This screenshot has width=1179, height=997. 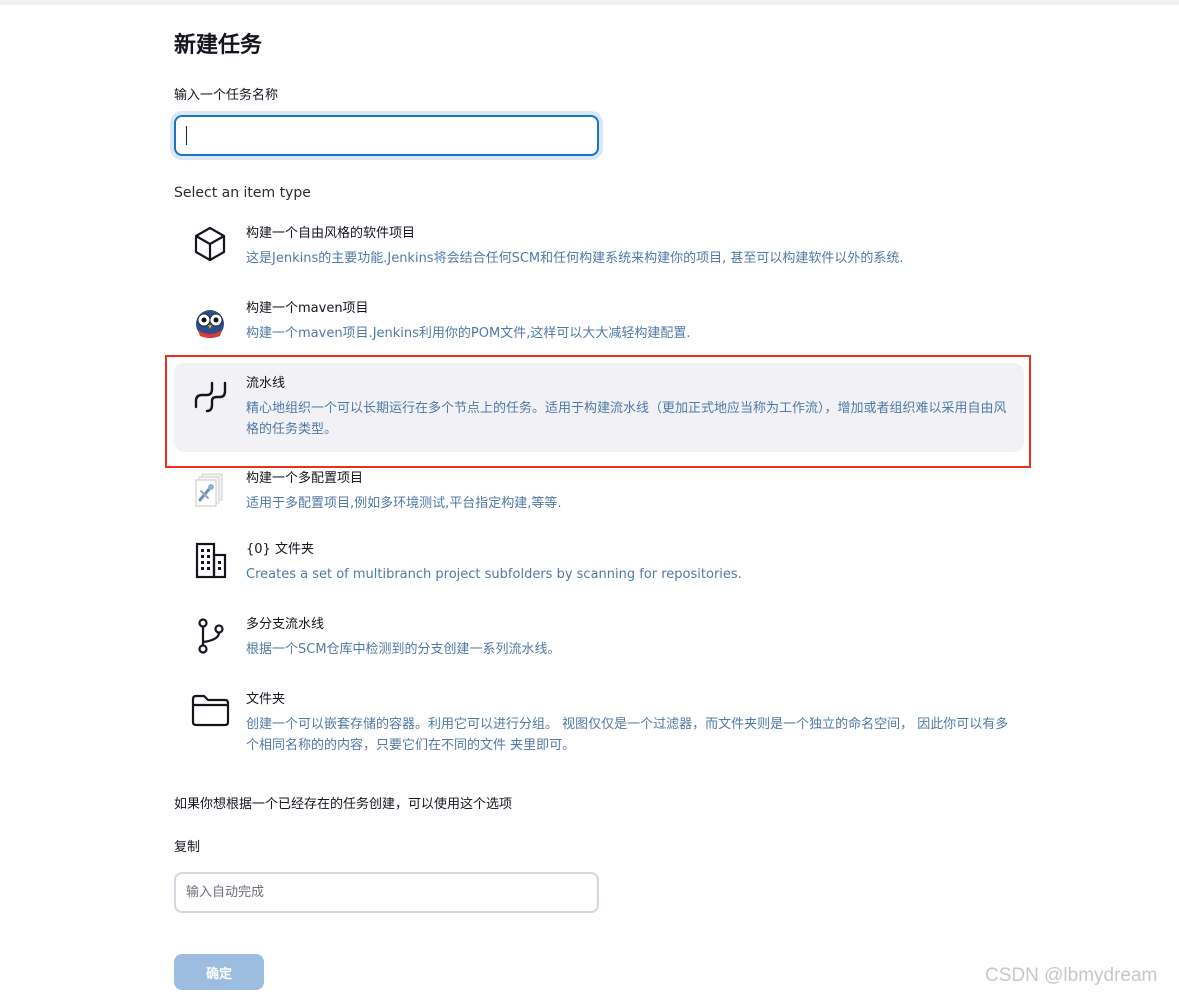 What do you see at coordinates (210, 561) in the screenshot?
I see `organization-building-icon` at bounding box center [210, 561].